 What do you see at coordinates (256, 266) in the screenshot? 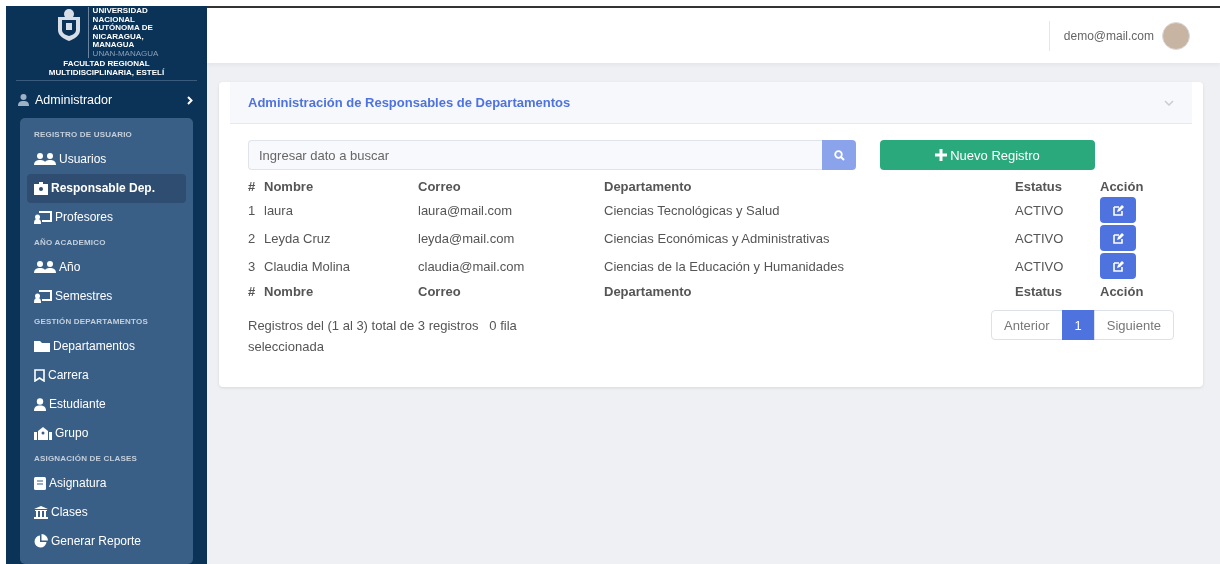
I see `table-cell: 3` at bounding box center [256, 266].